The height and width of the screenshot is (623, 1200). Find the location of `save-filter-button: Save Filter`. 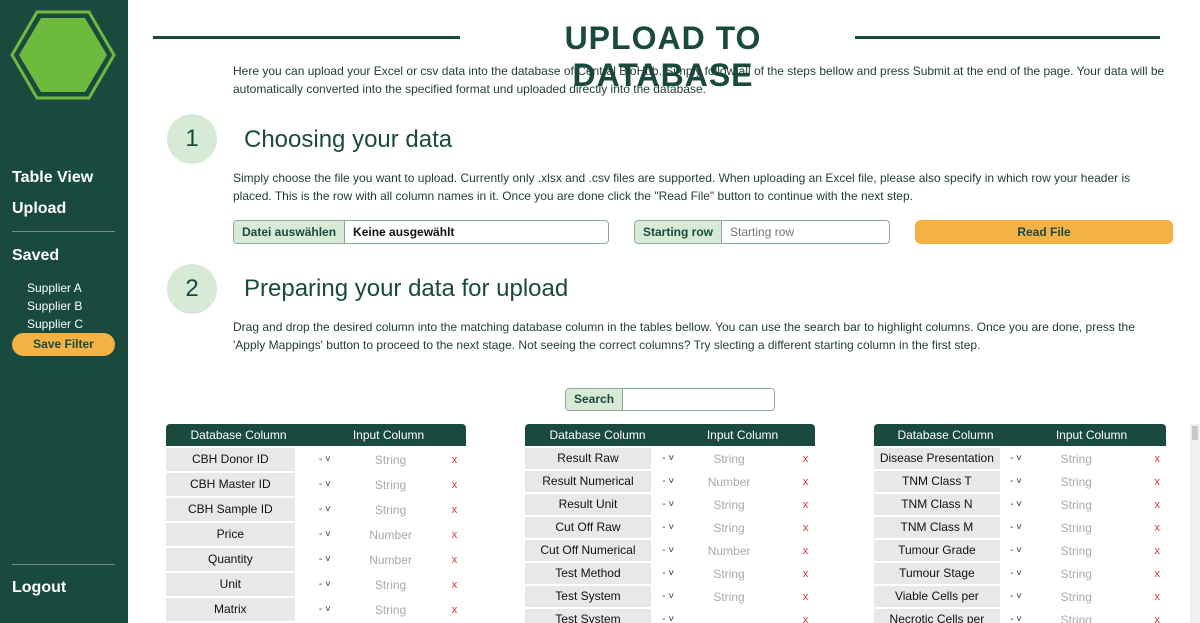

save-filter-button: Save Filter is located at coordinates (63, 344).